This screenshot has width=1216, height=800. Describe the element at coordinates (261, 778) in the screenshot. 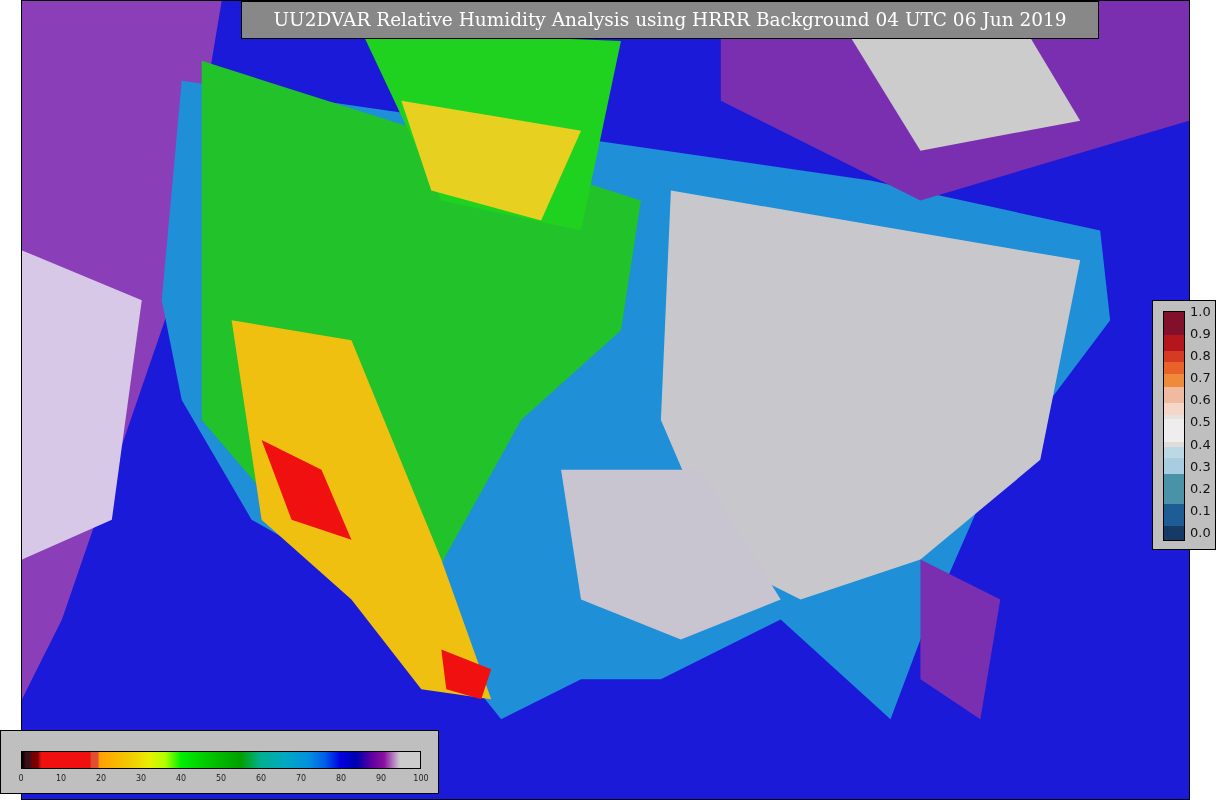

I see `tick-label: 60` at that location.